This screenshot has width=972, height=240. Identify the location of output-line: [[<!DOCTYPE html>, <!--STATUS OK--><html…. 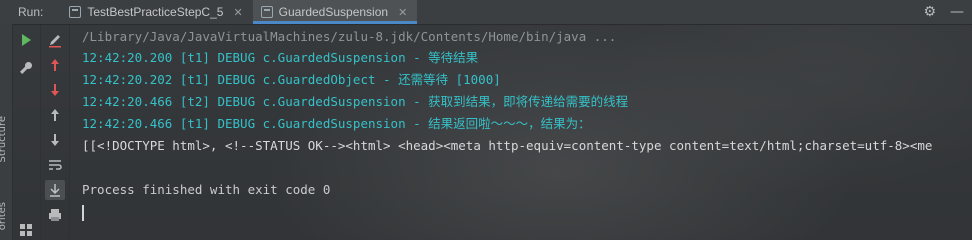
(507, 145).